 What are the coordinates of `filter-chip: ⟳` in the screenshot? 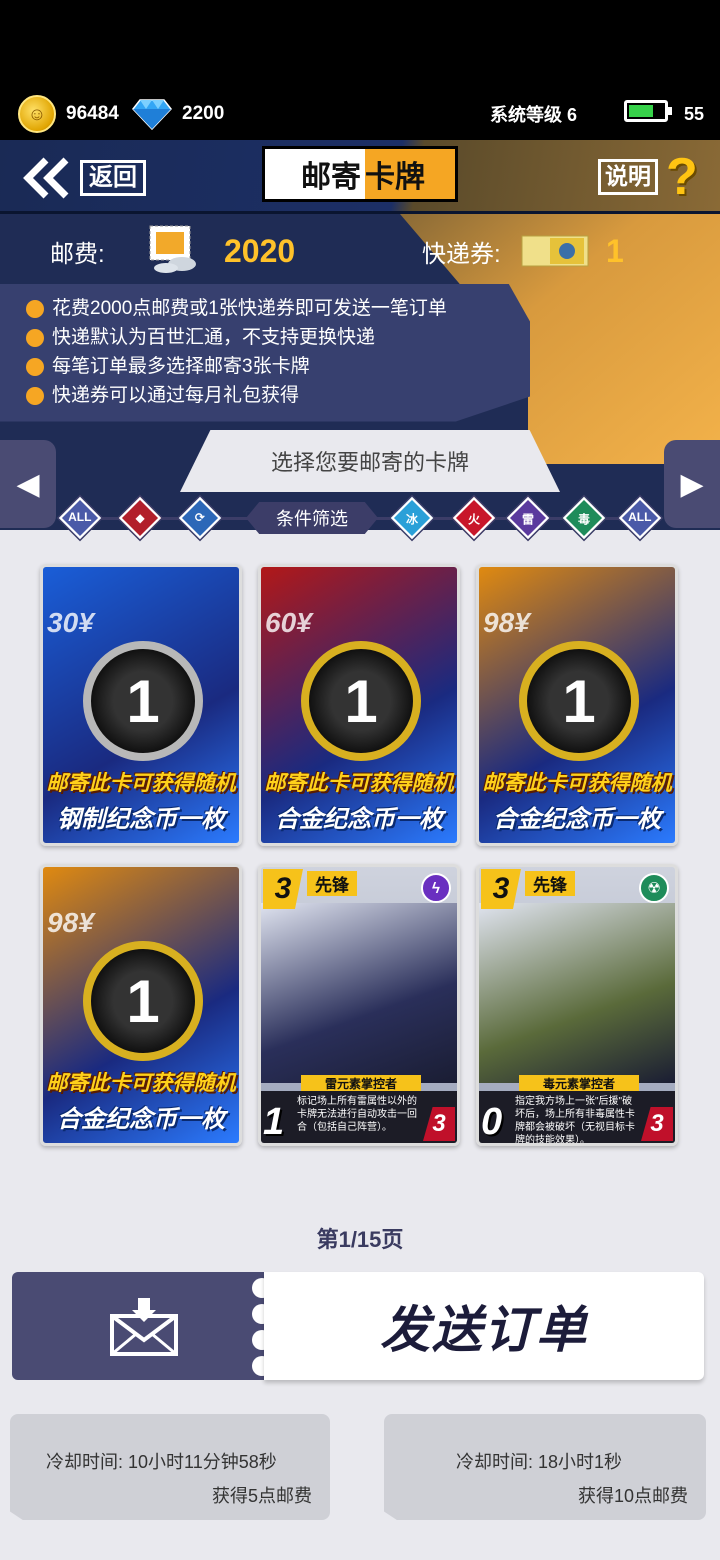 It's located at (200, 518).